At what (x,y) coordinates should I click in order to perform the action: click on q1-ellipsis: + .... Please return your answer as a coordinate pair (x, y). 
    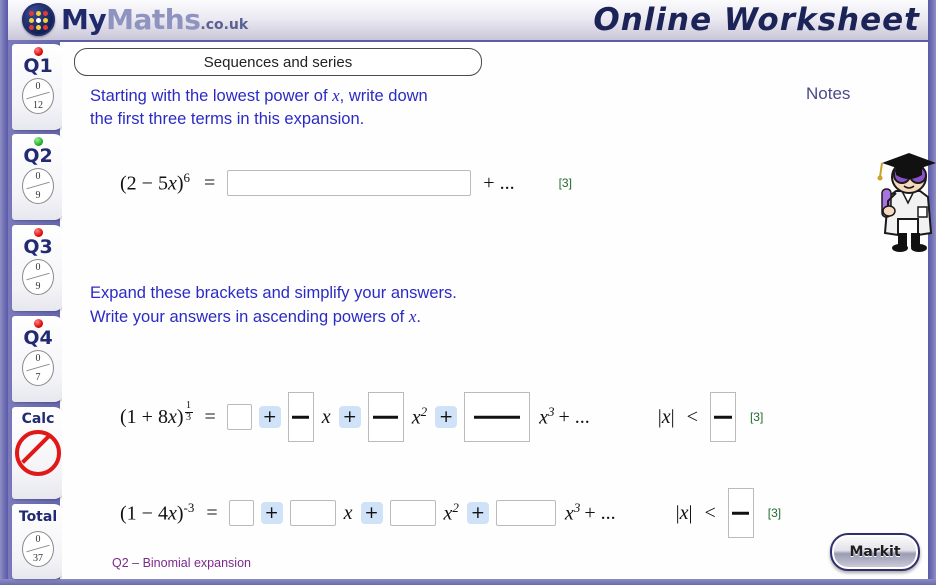
    Looking at the image, I should click on (499, 182).